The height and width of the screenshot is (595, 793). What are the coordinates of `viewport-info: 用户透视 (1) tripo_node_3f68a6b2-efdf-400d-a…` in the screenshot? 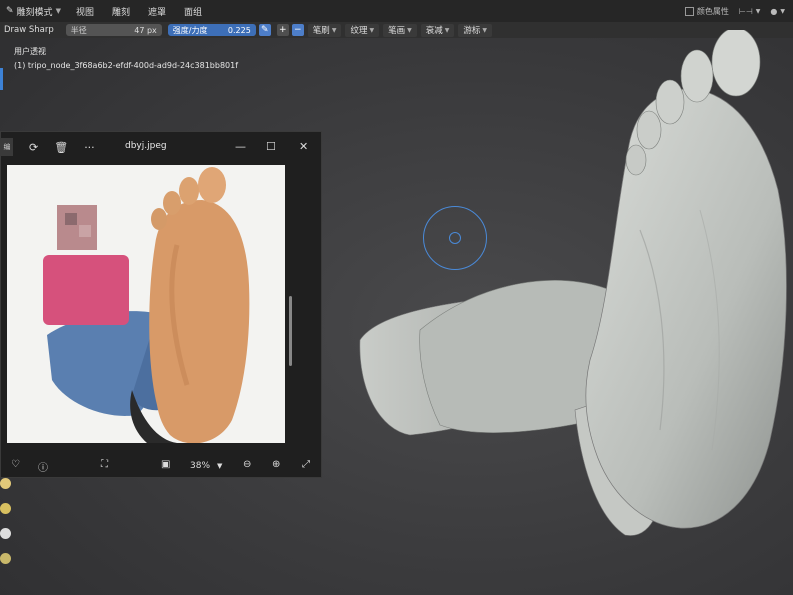 It's located at (126, 59).